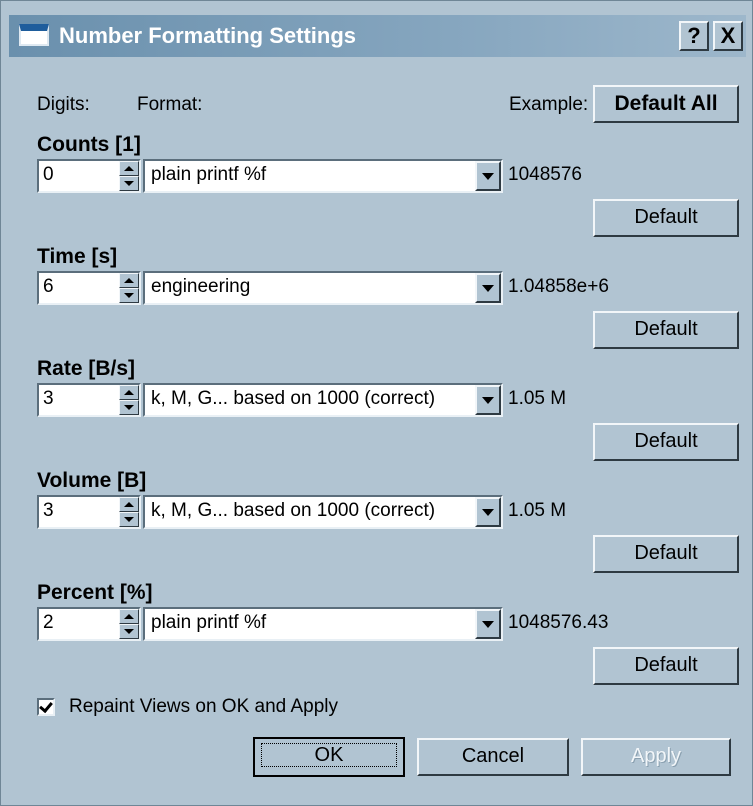 This screenshot has width=753, height=806. Describe the element at coordinates (666, 104) in the screenshot. I see `default-all-button: Default All` at that location.